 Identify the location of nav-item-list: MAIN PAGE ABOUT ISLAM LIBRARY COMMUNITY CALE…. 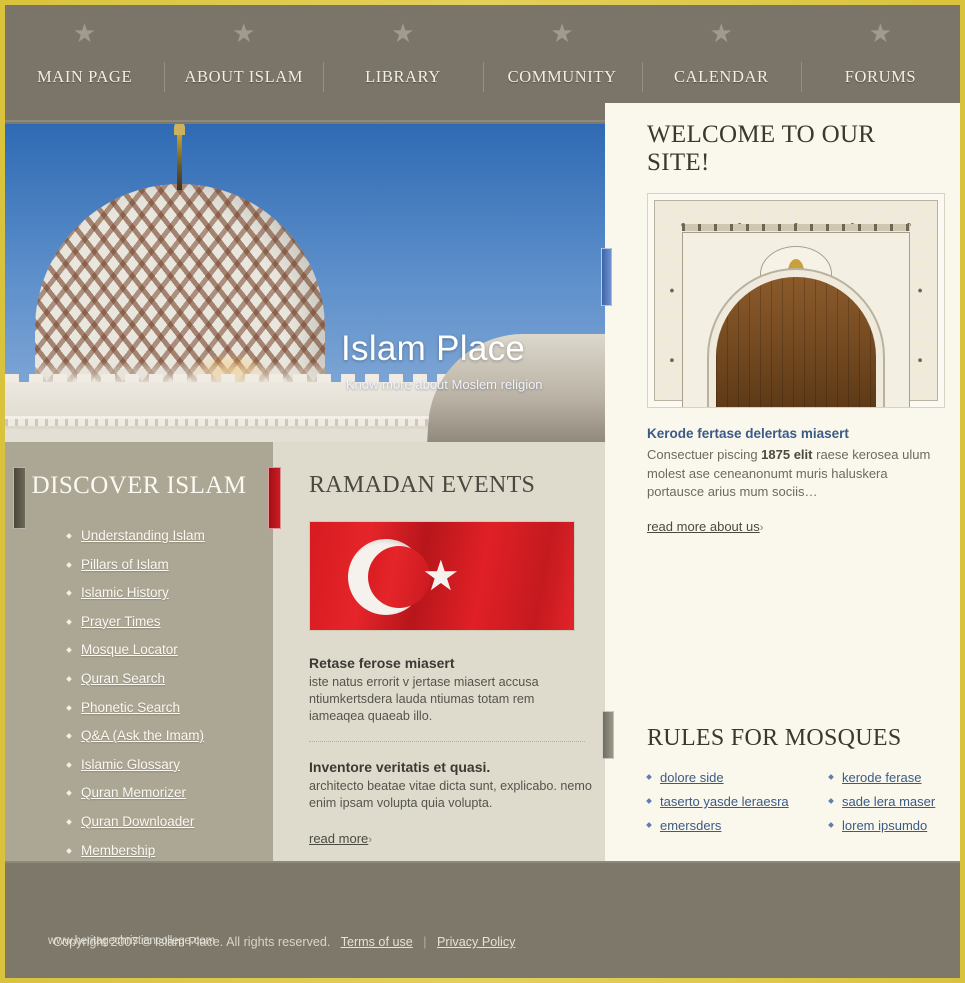
(482, 78).